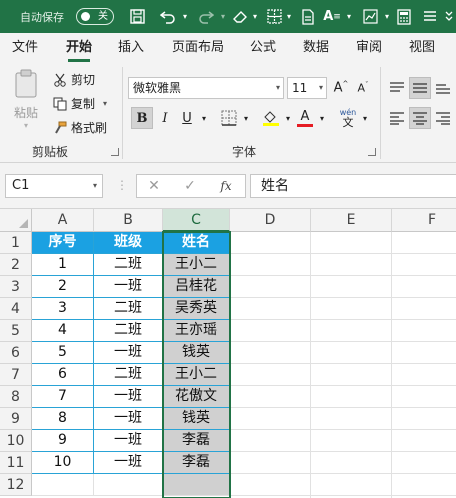  Describe the element at coordinates (363, 88) in the screenshot. I see `decrease-font-size-button: Aˇ` at that location.